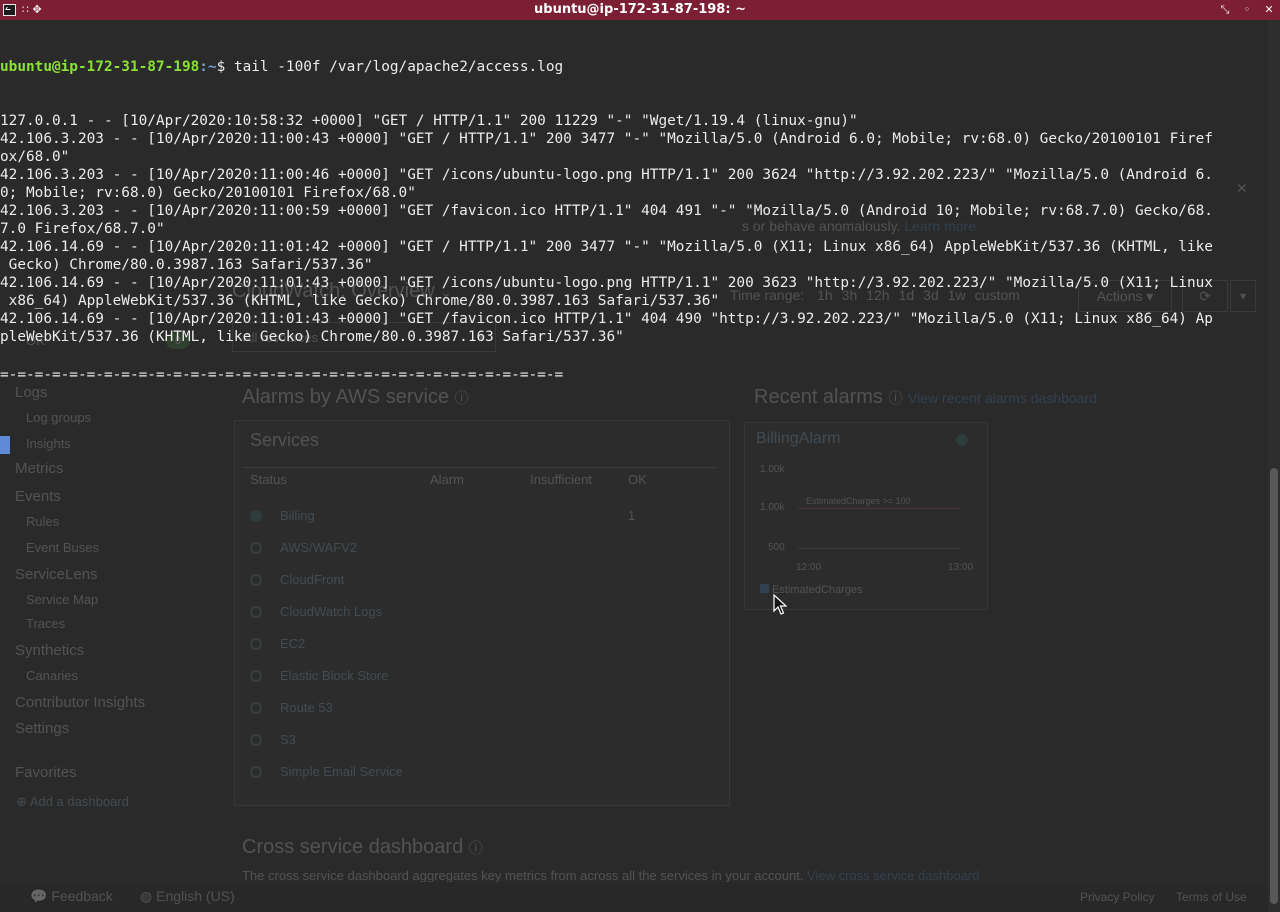 Image resolution: width=1280 pixels, height=912 pixels. Describe the element at coordinates (893, 875) in the screenshot. I see `view-cross-service-link: View cross service dashboard` at that location.